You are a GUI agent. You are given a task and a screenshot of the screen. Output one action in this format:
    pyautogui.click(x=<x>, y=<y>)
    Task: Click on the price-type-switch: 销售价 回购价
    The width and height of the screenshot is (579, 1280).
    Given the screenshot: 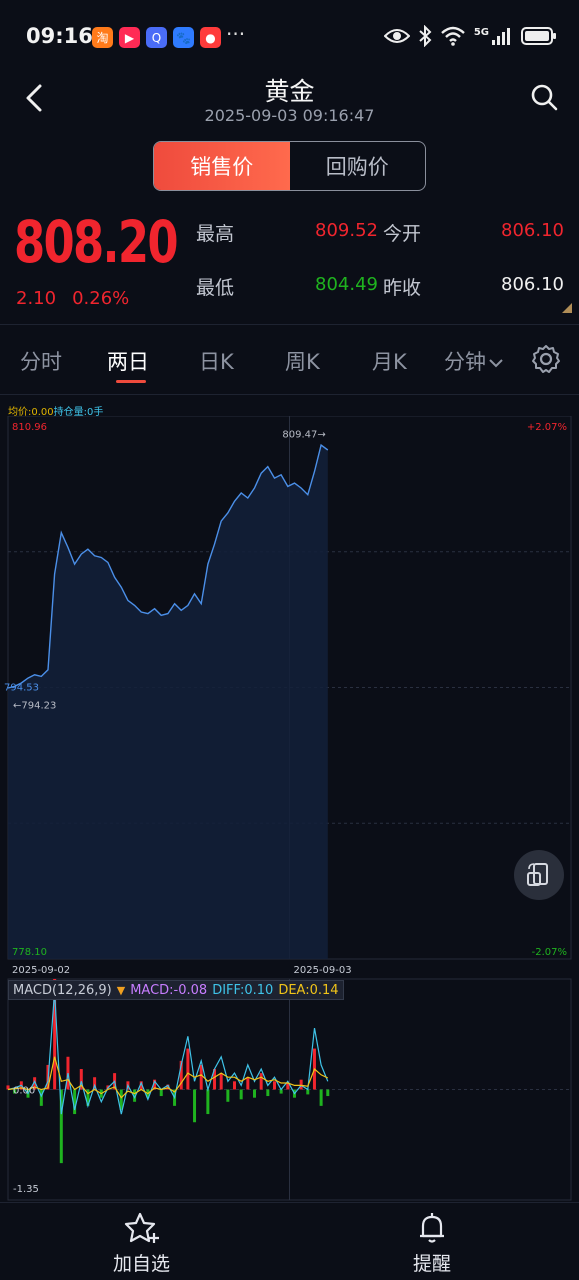 What is the action you would take?
    pyautogui.click(x=289, y=166)
    